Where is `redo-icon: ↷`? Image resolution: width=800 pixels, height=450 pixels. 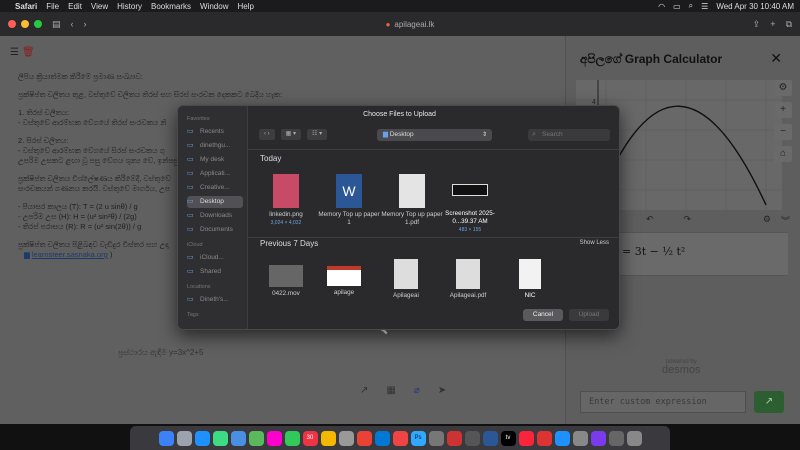 redo-icon: ↷ is located at coordinates (688, 219).